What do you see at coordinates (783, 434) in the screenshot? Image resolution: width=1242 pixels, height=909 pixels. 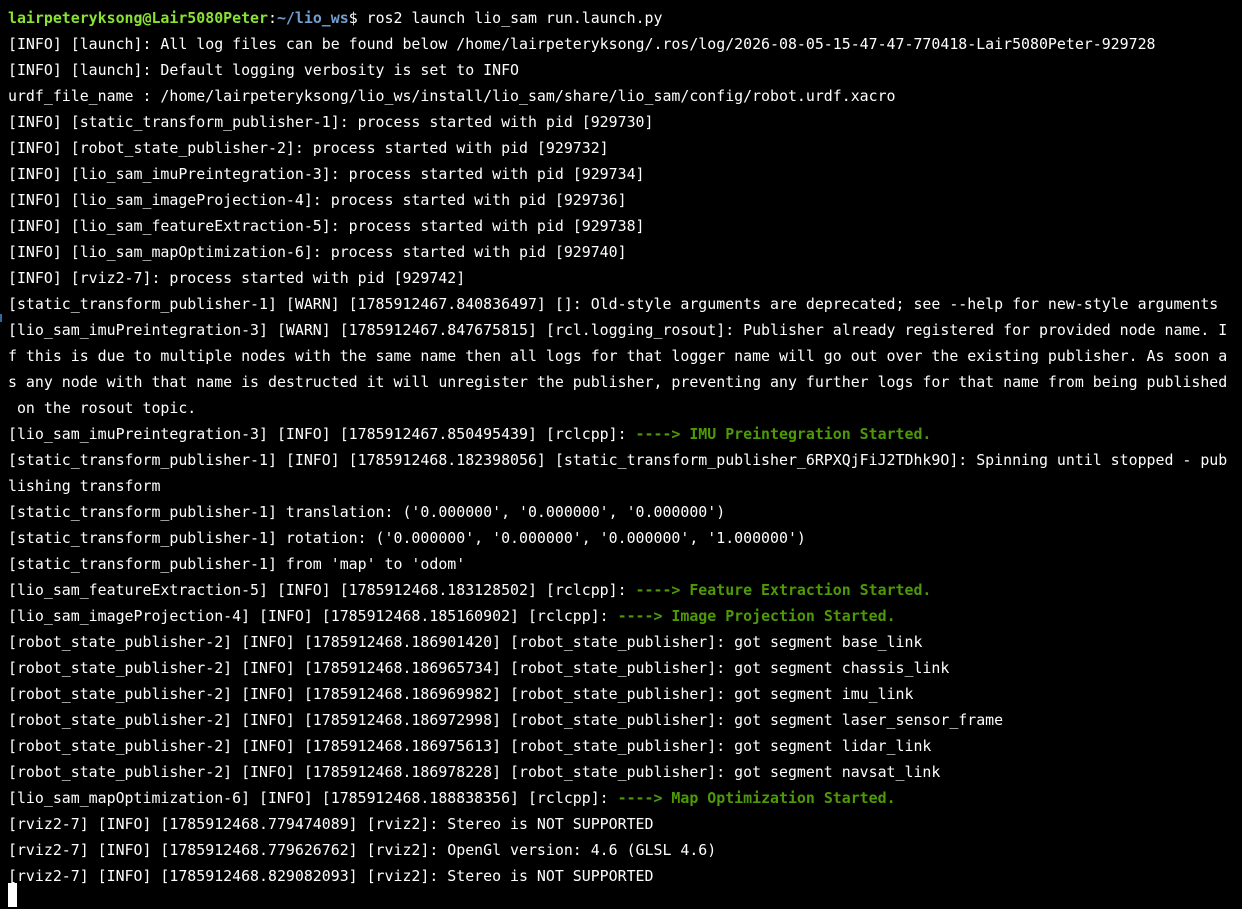 I see `imu-preintegration-started-text: ----> IMU Preintegration Started.` at bounding box center [783, 434].